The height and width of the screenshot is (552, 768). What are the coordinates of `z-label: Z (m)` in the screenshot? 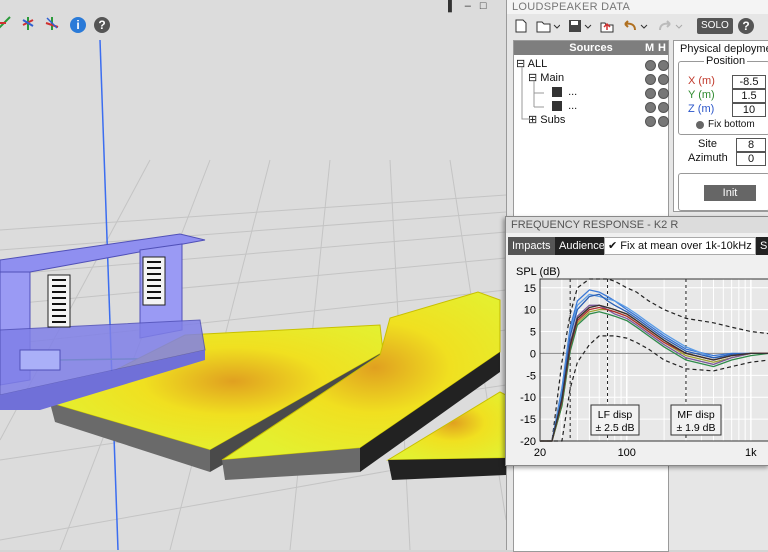 It's located at (701, 109).